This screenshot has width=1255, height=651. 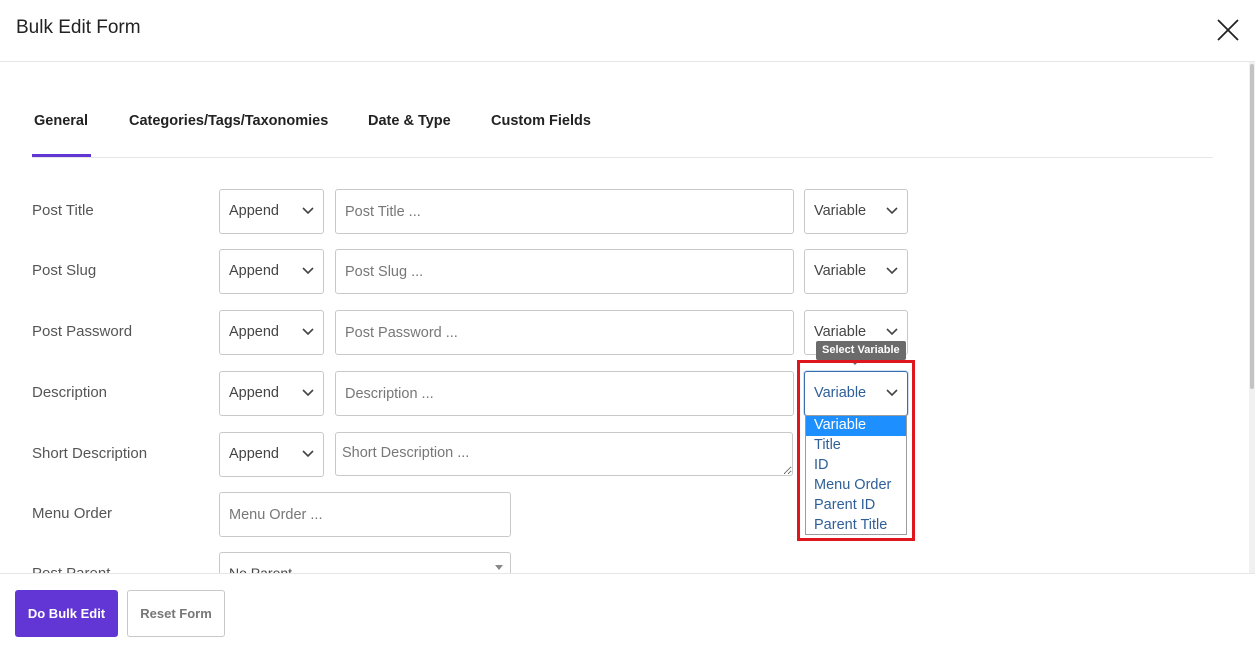 I want to click on post-slug-mode-value: Append, so click(x=254, y=271).